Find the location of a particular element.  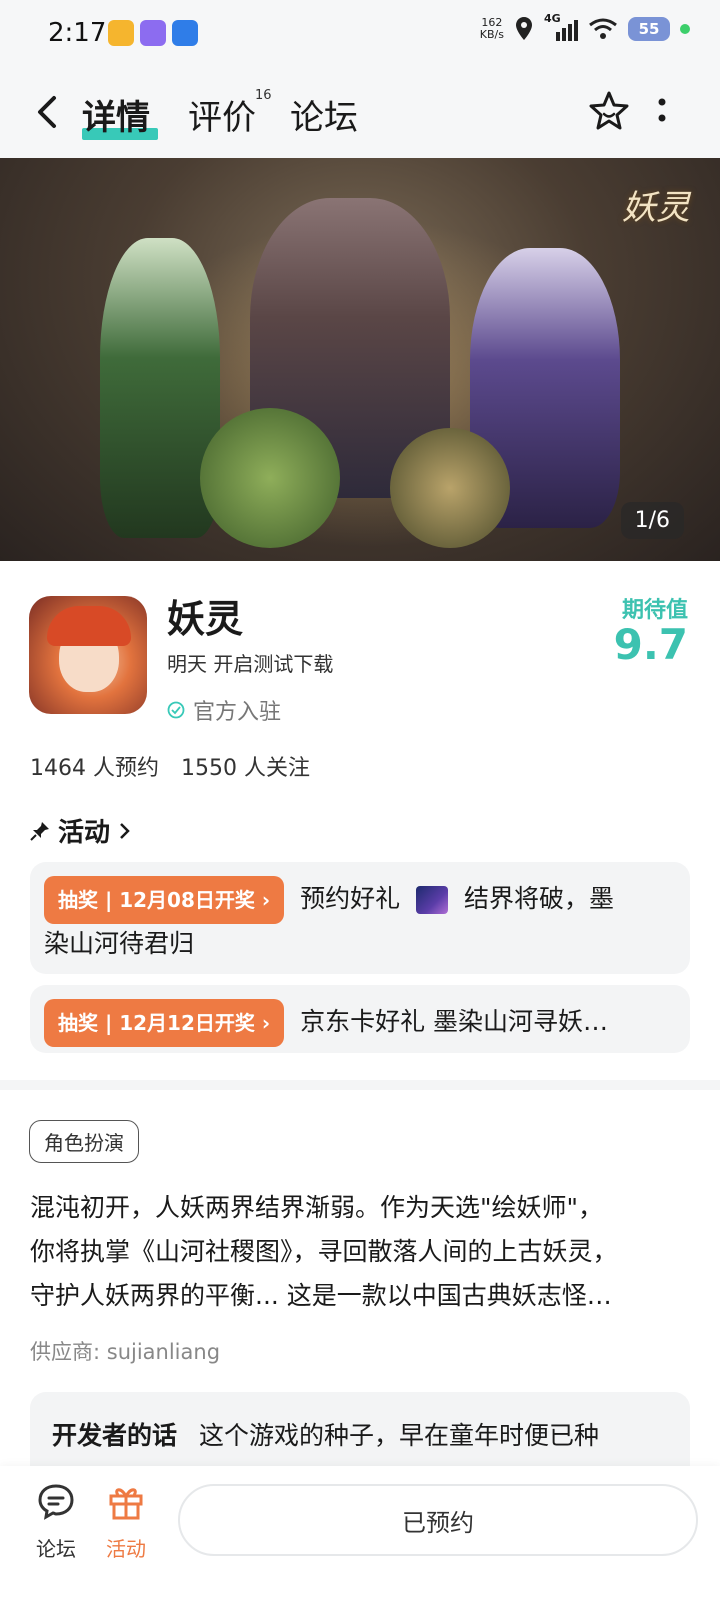

follower-count: 1550 人关注 is located at coordinates (245, 768).